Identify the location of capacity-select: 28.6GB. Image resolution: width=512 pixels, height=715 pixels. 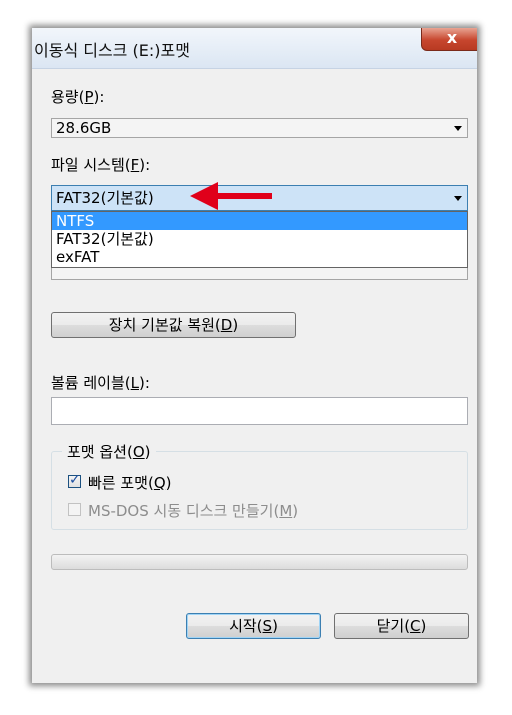
(259, 128).